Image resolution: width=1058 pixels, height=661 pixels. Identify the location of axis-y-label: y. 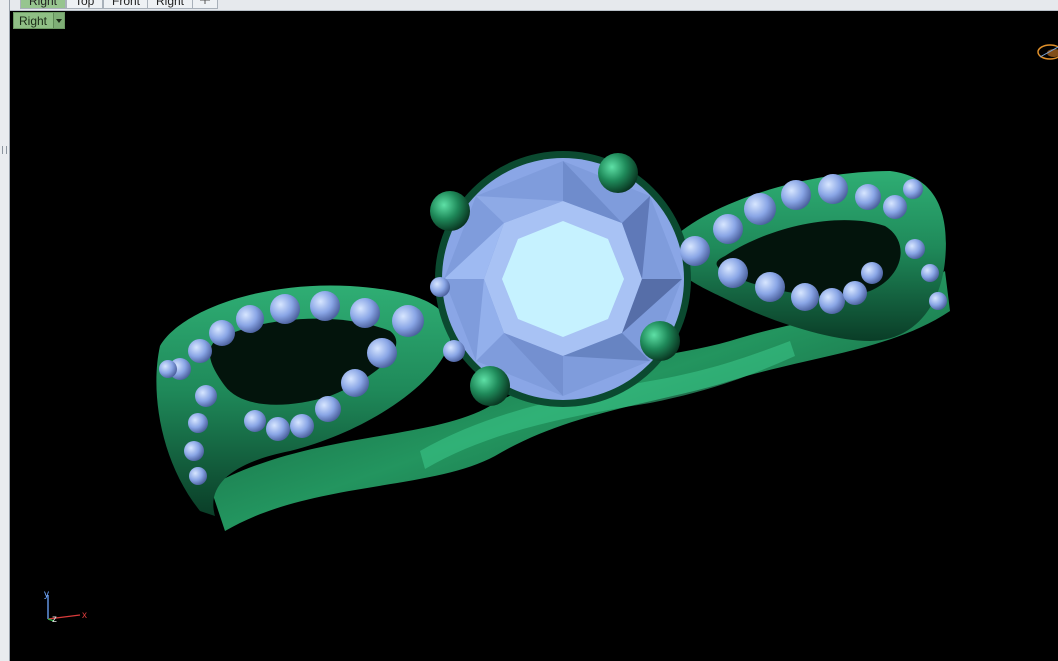
(46, 594).